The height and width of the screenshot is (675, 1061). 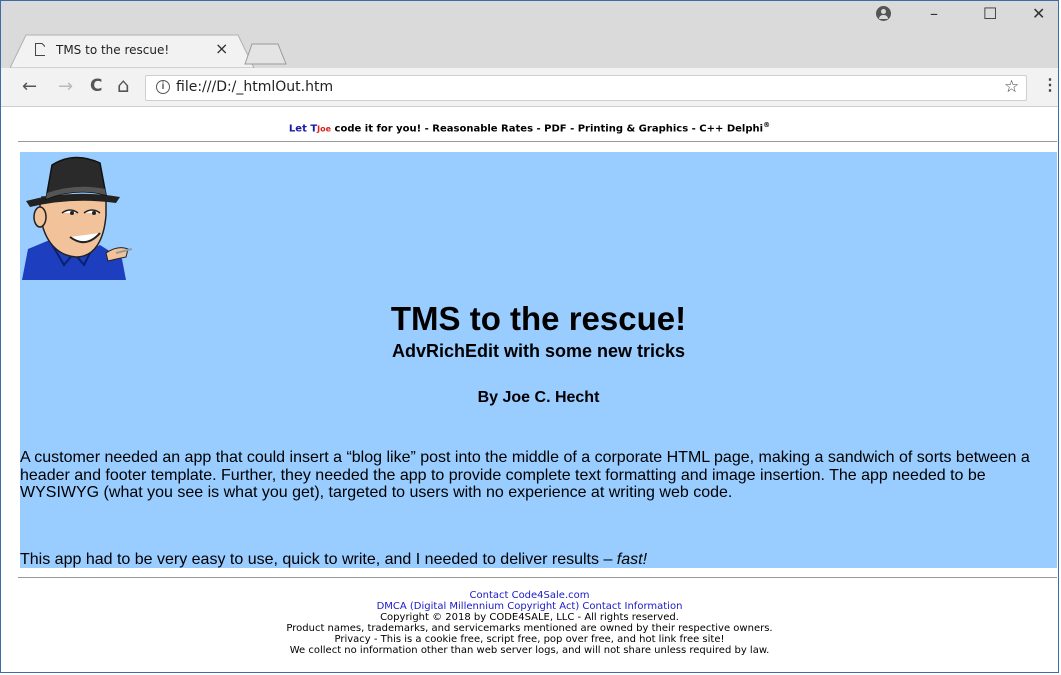 I want to click on ad-registered: ®, so click(x=767, y=125).